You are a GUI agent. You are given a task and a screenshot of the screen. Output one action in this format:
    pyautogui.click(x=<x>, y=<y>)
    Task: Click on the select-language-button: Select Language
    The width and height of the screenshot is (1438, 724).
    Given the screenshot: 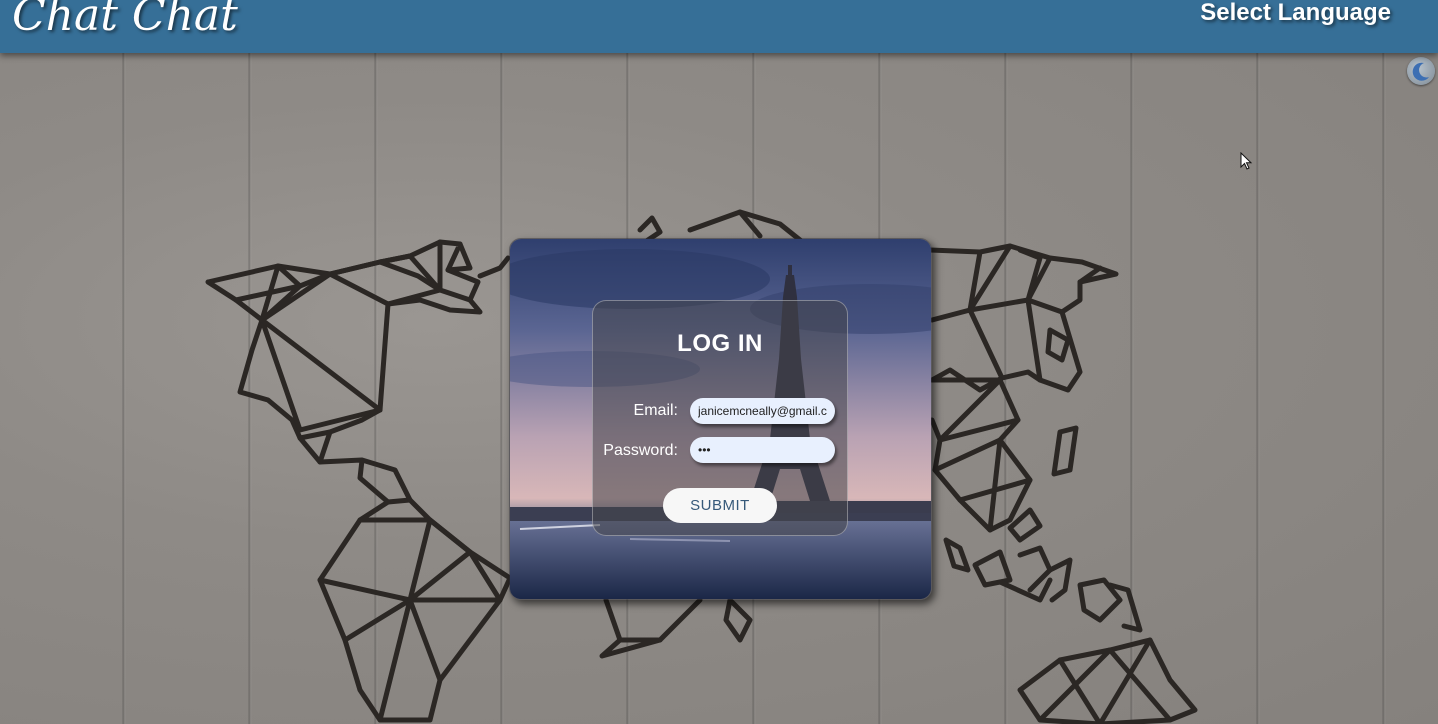 What is the action you would take?
    pyautogui.click(x=1295, y=13)
    